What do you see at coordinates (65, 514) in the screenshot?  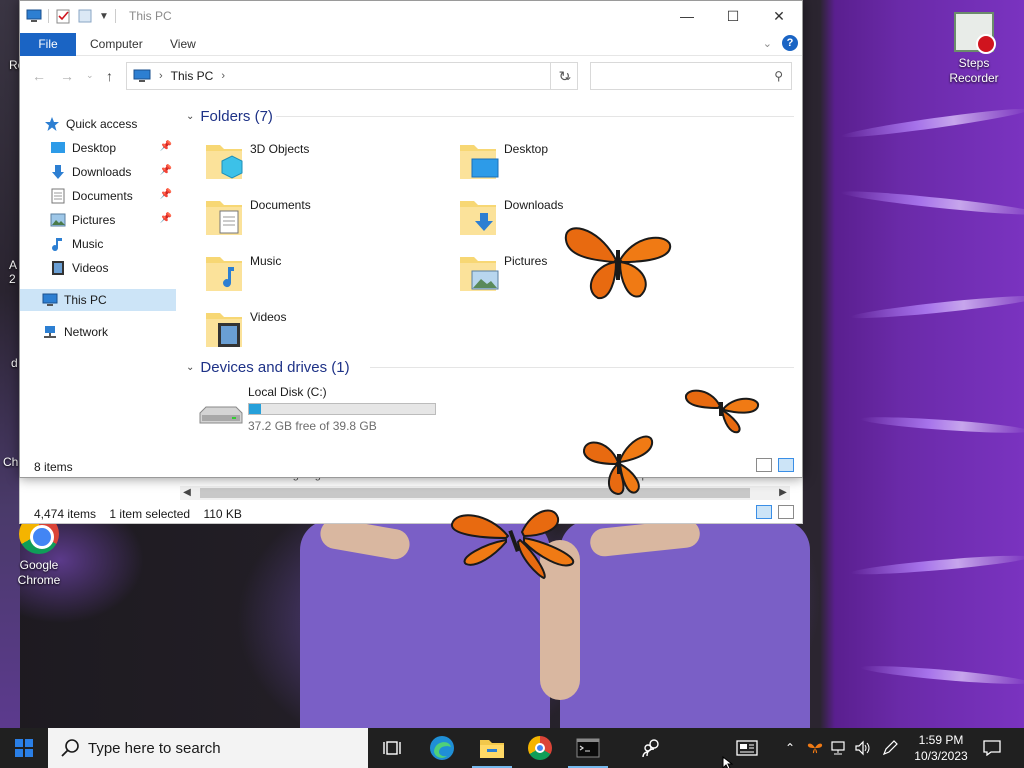 I see `item-count: 4,474 items` at bounding box center [65, 514].